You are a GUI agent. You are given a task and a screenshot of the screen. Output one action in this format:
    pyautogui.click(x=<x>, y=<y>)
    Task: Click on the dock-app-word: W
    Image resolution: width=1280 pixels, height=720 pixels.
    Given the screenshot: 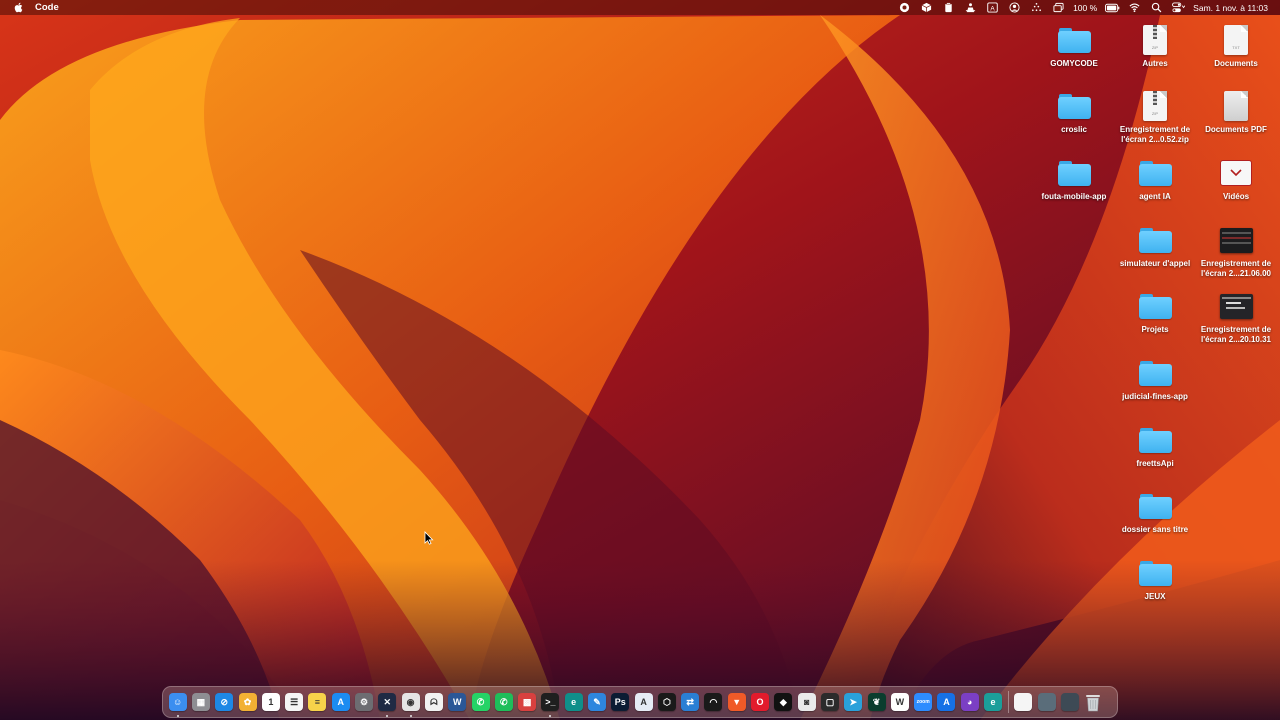 What is the action you would take?
    pyautogui.click(x=457, y=702)
    